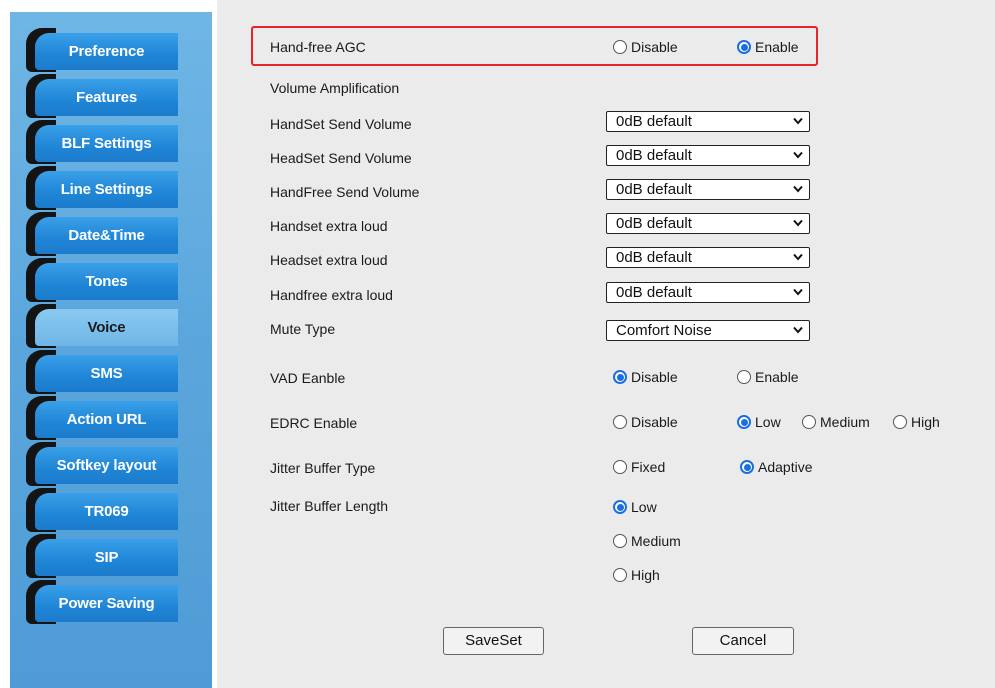 The height and width of the screenshot is (688, 995). What do you see at coordinates (308, 378) in the screenshot?
I see `vad-label: VAD Eanble` at bounding box center [308, 378].